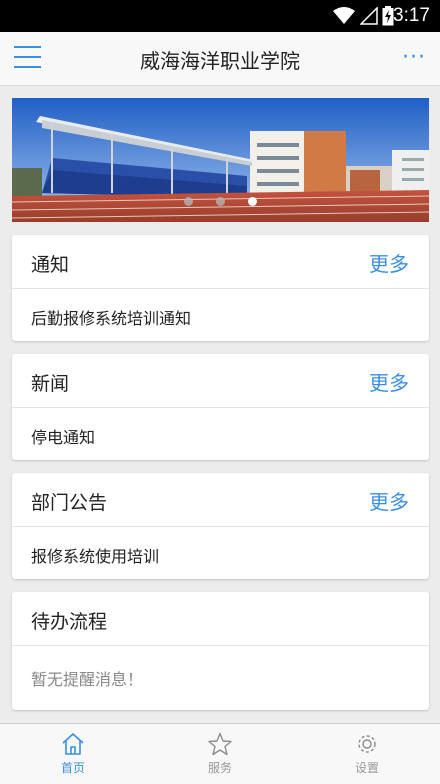 The height and width of the screenshot is (784, 440). What do you see at coordinates (87, 679) in the screenshot?
I see `todo-empty-message: 暂无提醒消息！` at bounding box center [87, 679].